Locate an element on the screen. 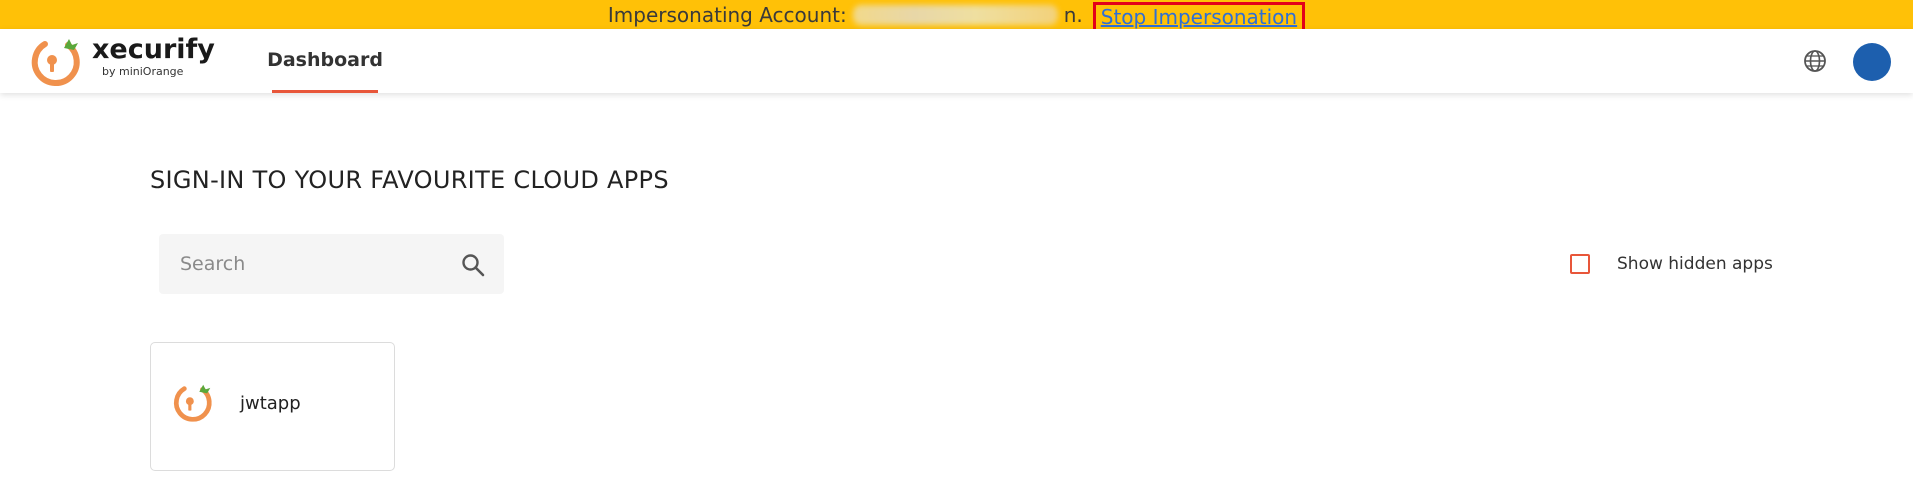  brand-byline: by miniOrange is located at coordinates (143, 71).